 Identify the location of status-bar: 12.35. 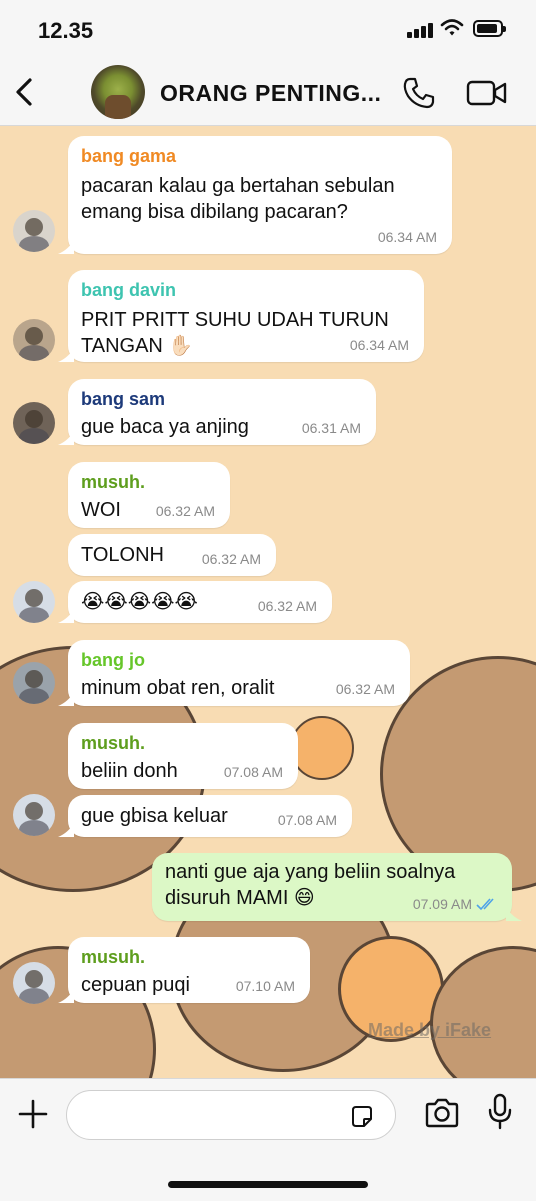
(268, 30).